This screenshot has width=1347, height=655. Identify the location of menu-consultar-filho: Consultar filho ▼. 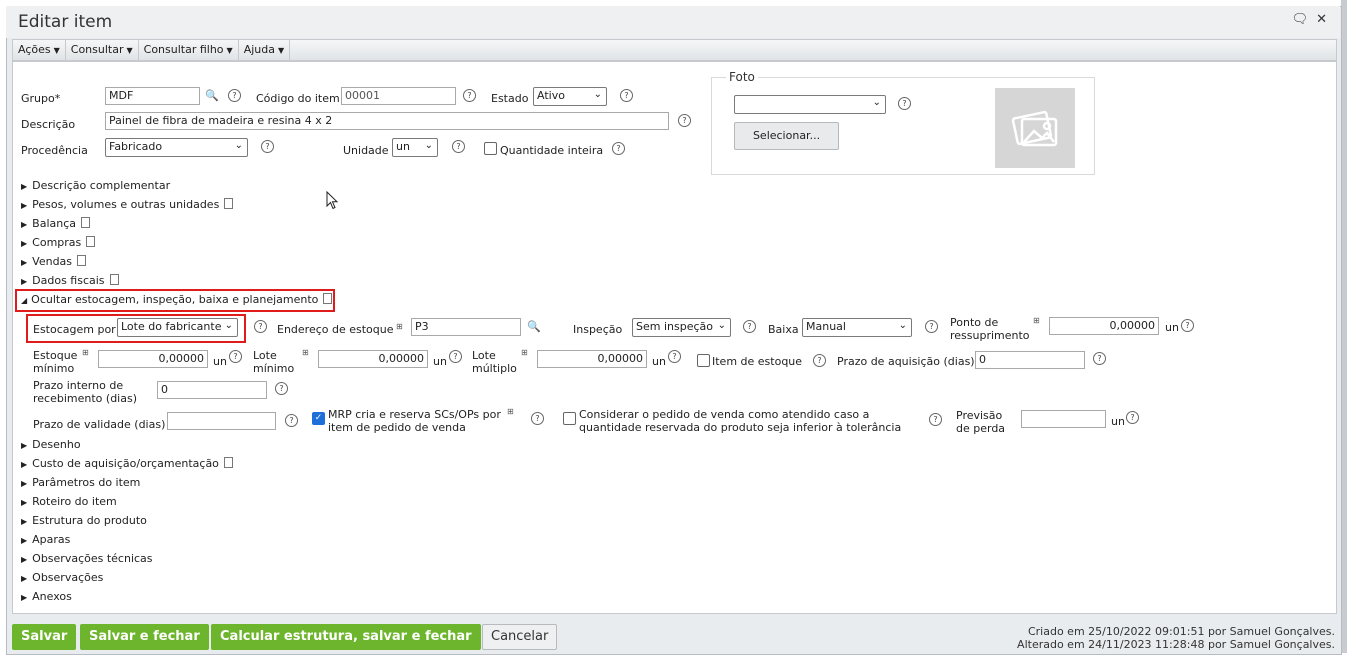
(189, 50).